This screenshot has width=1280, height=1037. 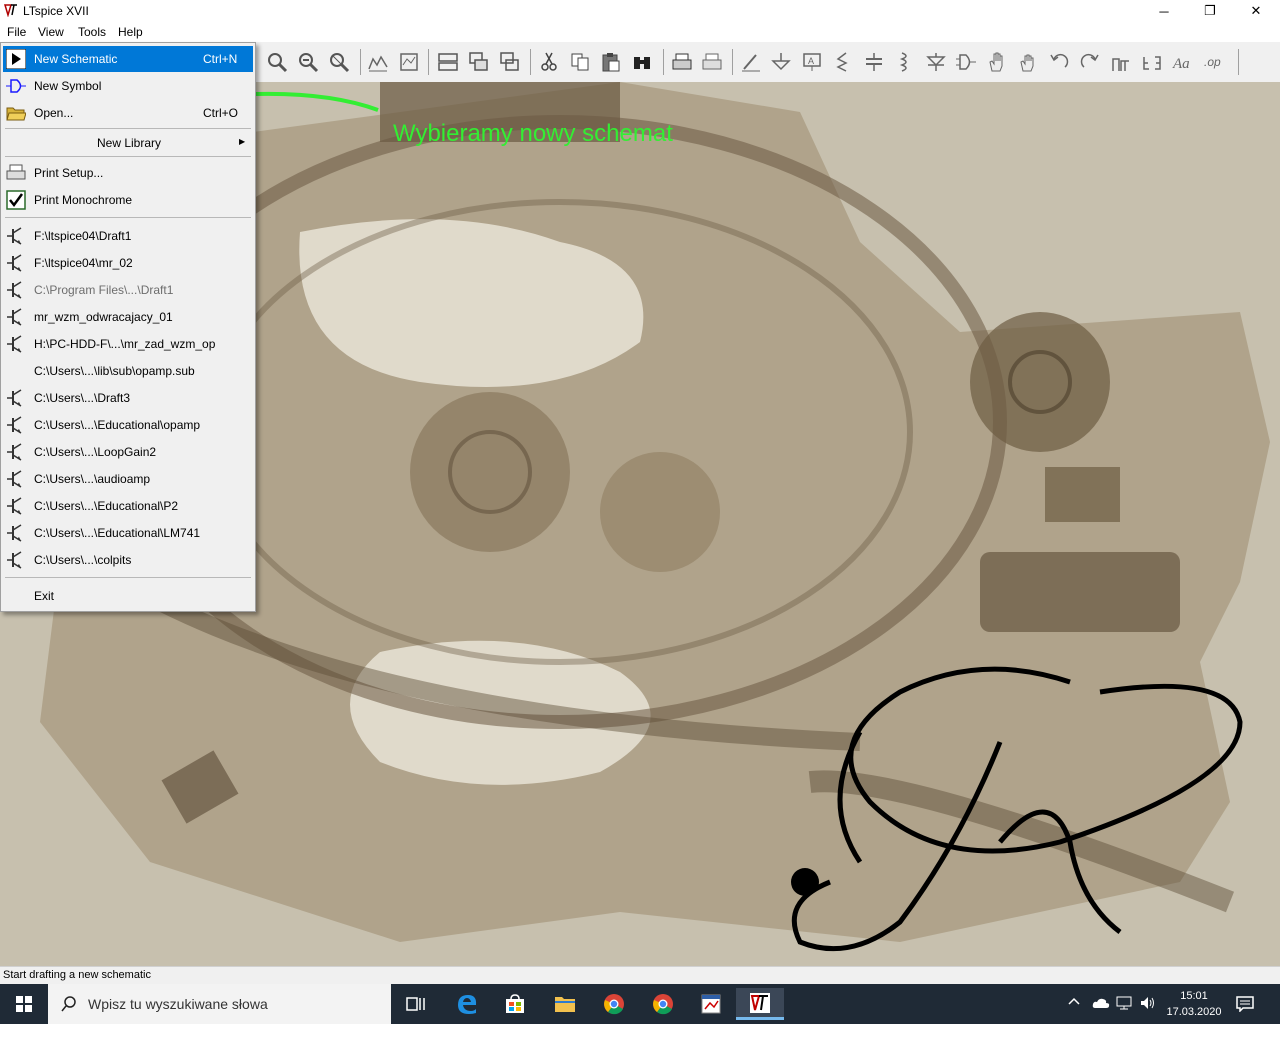 I want to click on diode-icon, so click(x=936, y=62).